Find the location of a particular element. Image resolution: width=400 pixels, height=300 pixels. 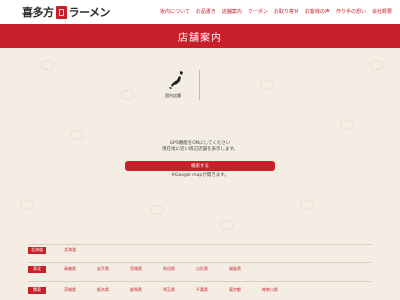

nav-coupon: クーポン is located at coordinates (258, 11).